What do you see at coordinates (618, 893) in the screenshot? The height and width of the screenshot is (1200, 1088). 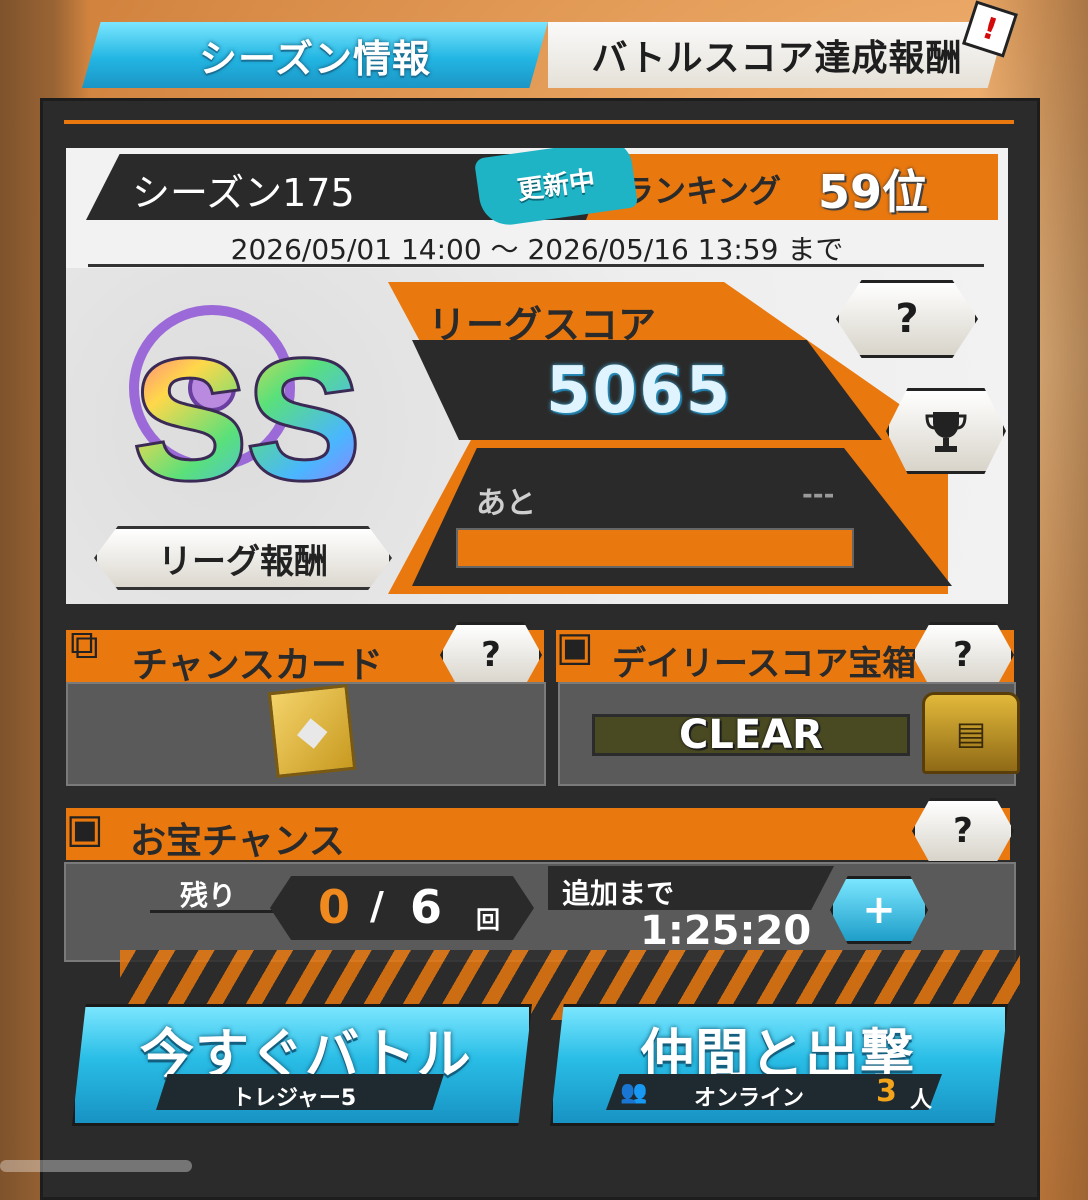 I see `add-timer-label: 追加まで` at bounding box center [618, 893].